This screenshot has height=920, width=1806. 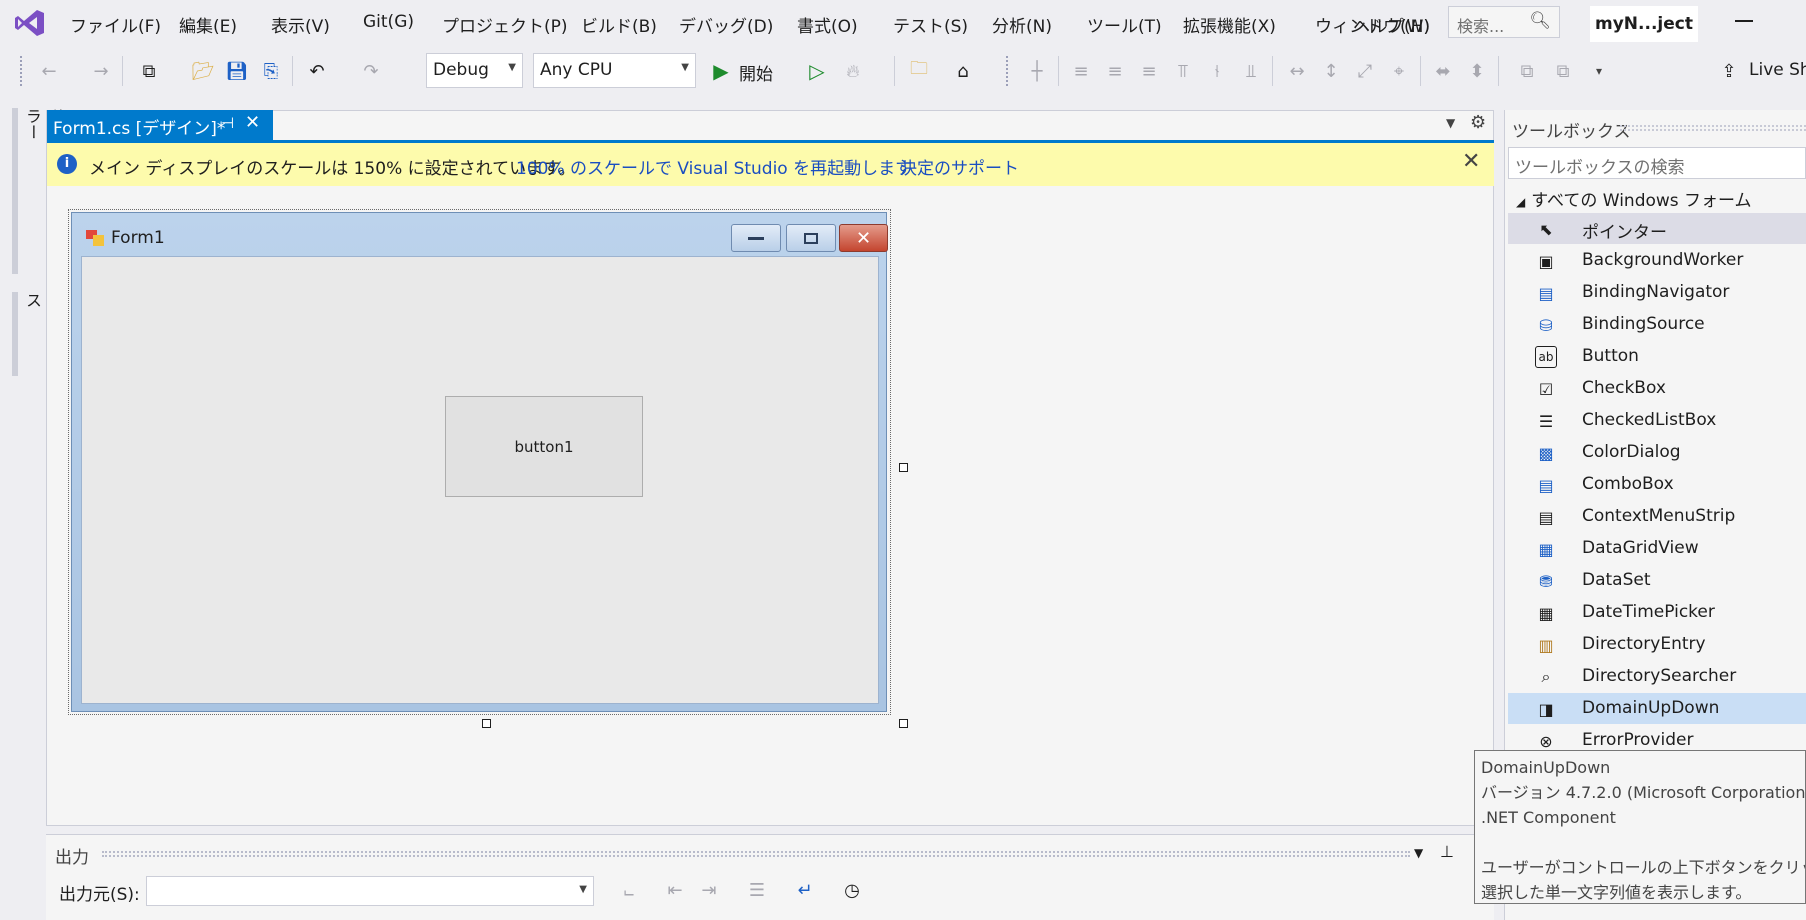 I want to click on save-icon: 💾︎, so click(x=237, y=71).